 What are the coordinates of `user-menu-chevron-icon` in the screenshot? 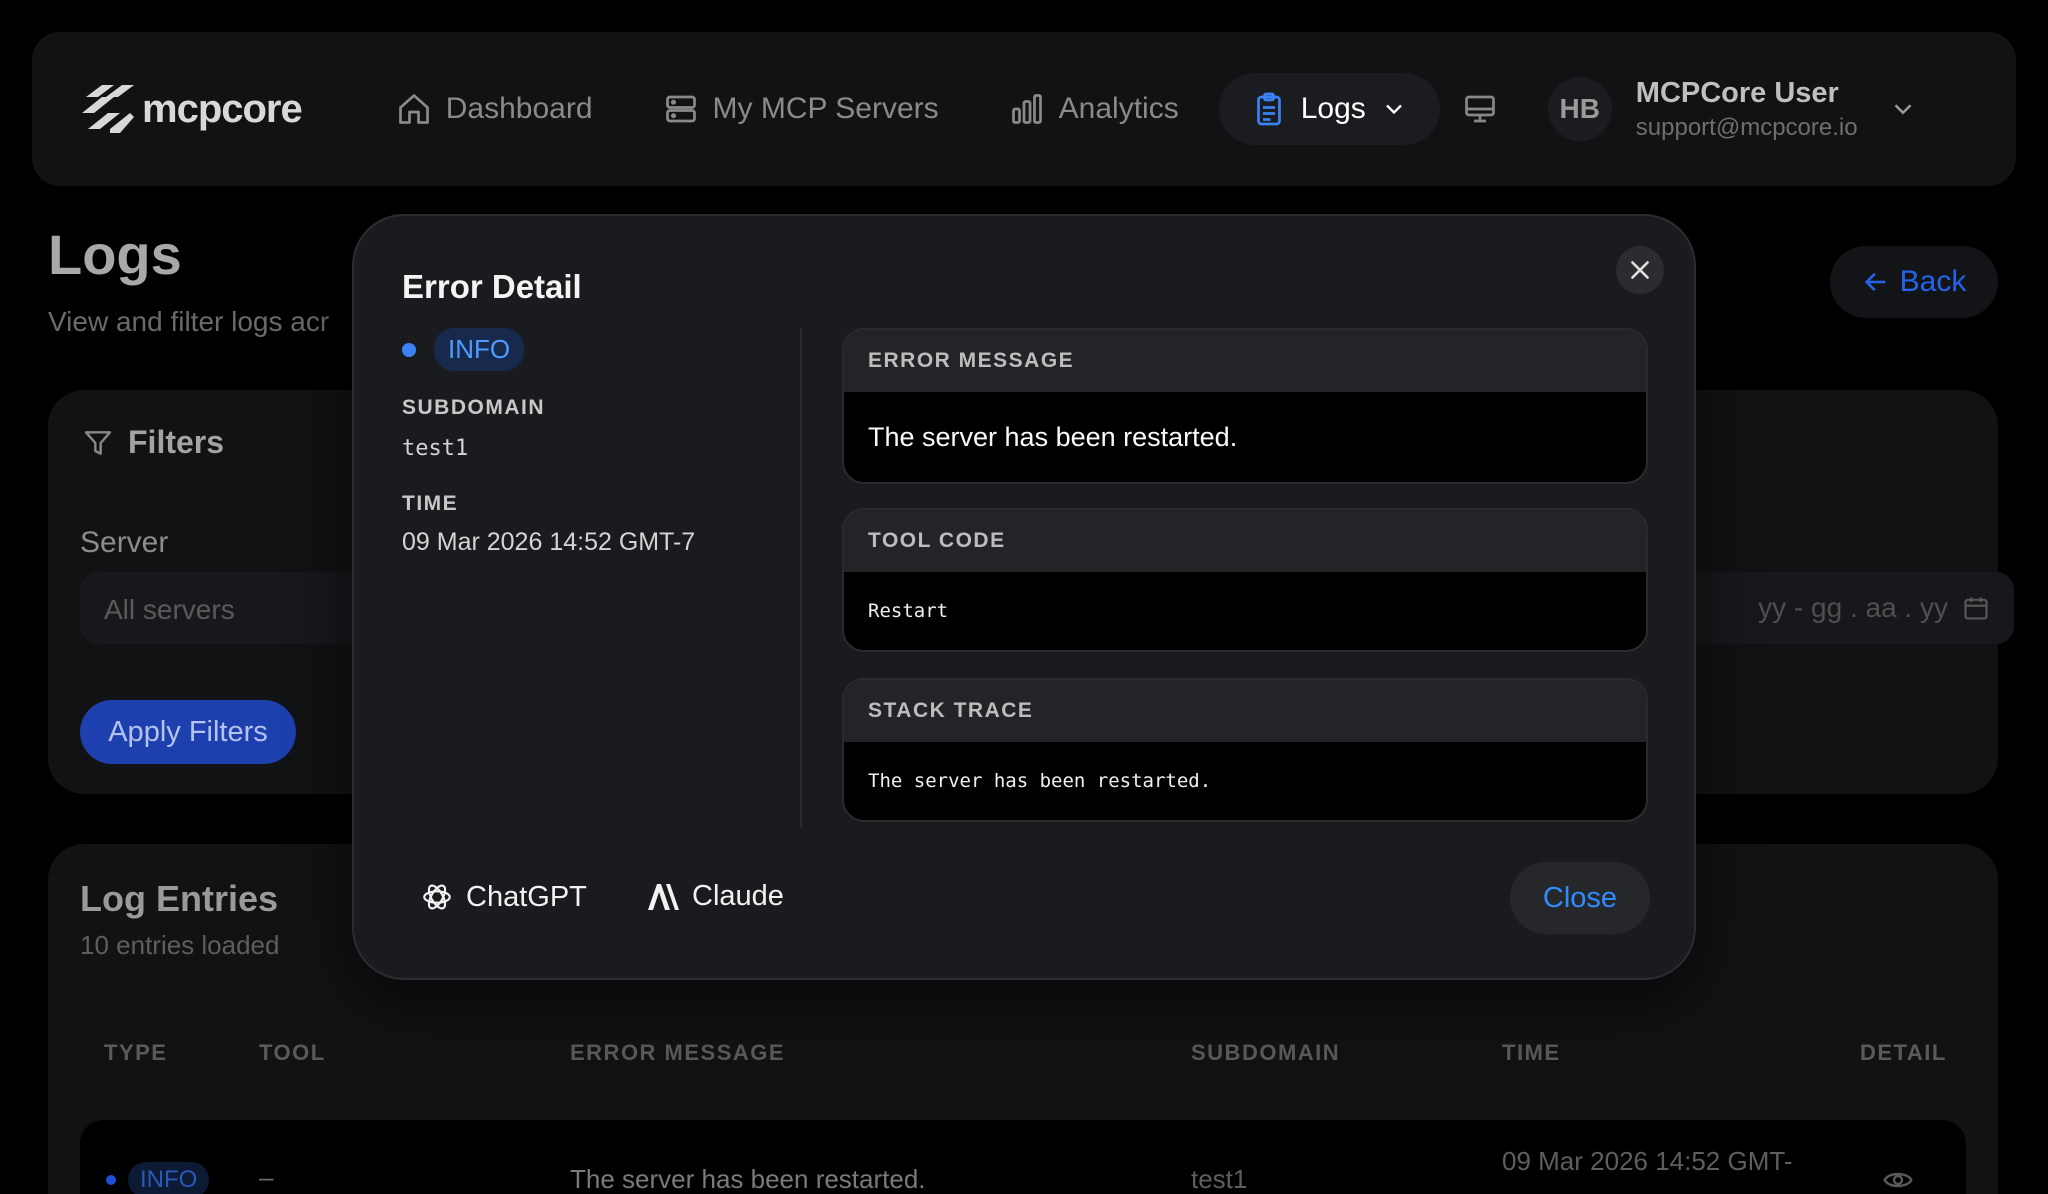 It's located at (1903, 109).